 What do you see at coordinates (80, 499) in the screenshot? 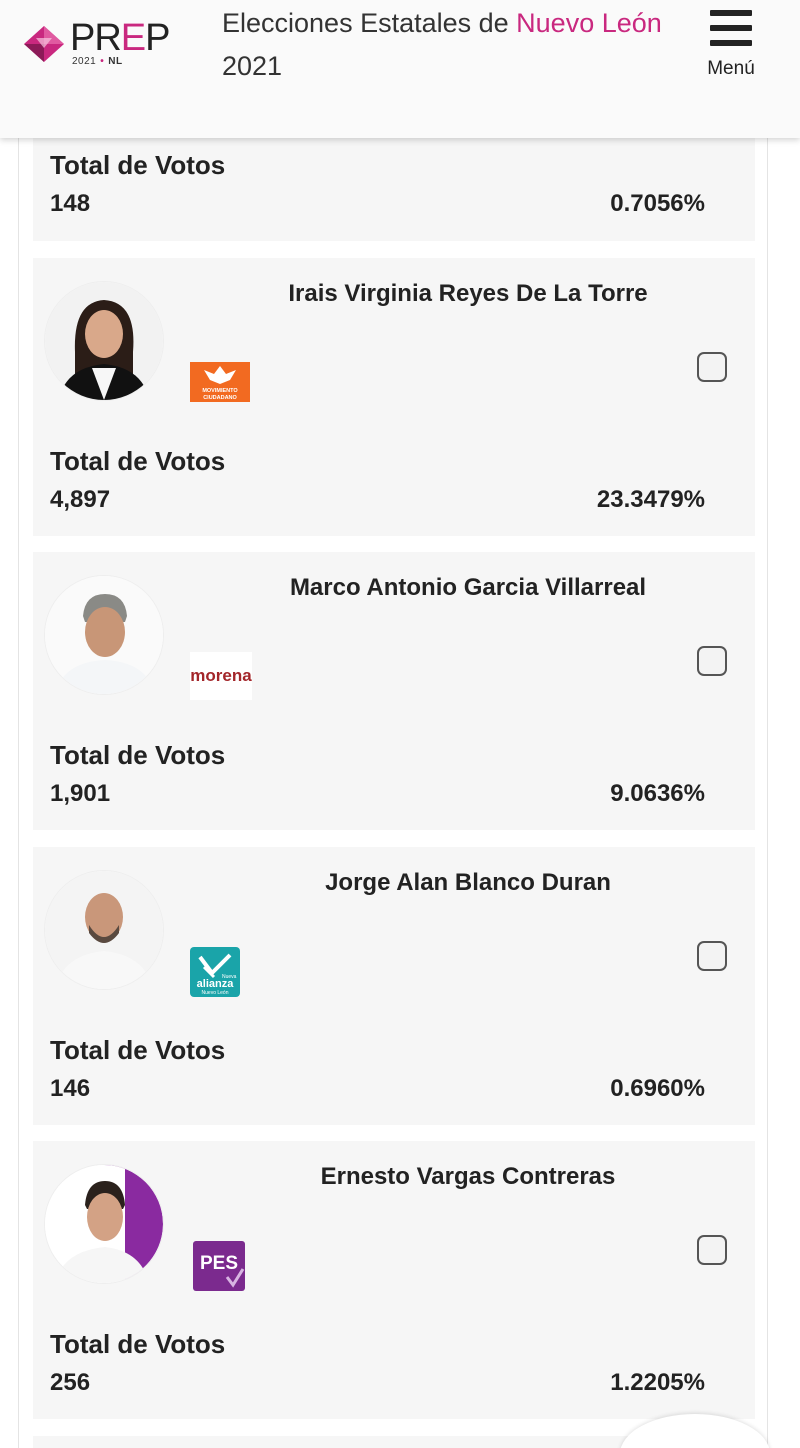
I see `votes-value: 4,897` at bounding box center [80, 499].